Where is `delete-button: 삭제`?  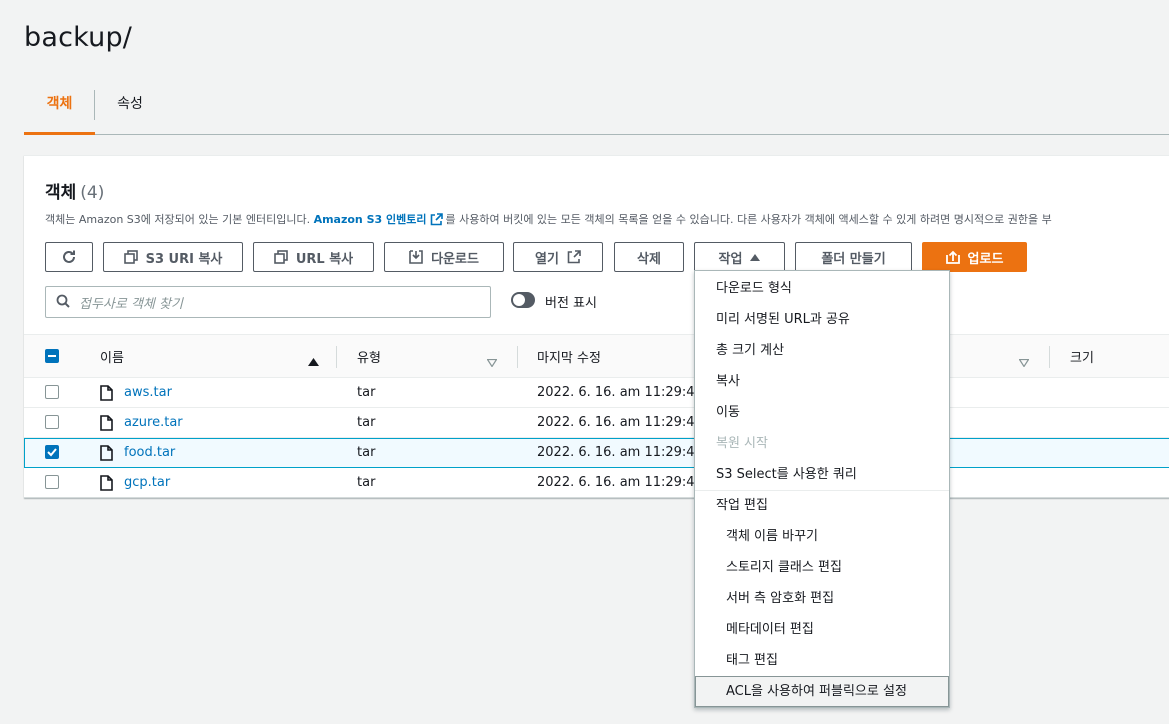 delete-button: 삭제 is located at coordinates (649, 257).